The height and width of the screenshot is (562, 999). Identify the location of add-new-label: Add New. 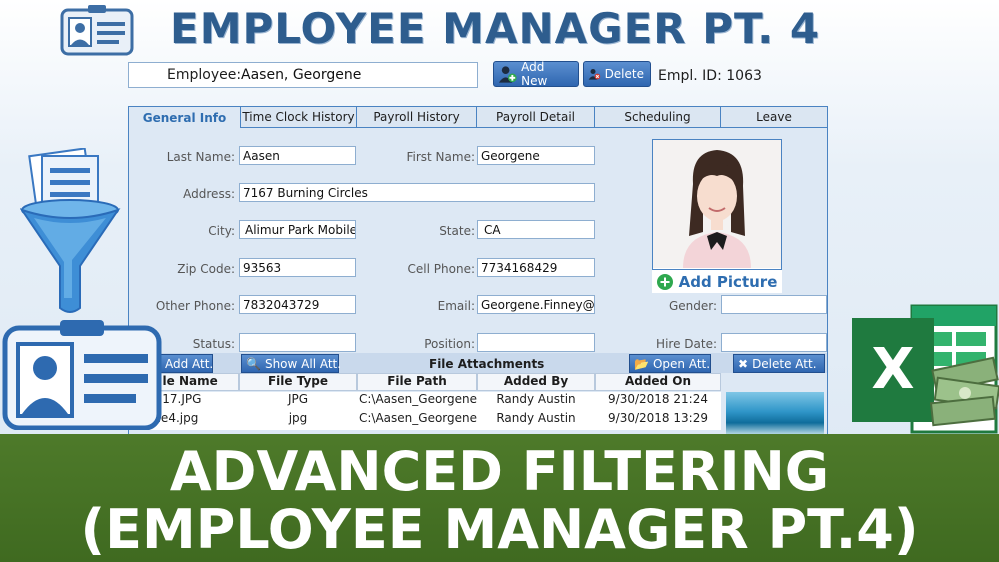
(534, 74).